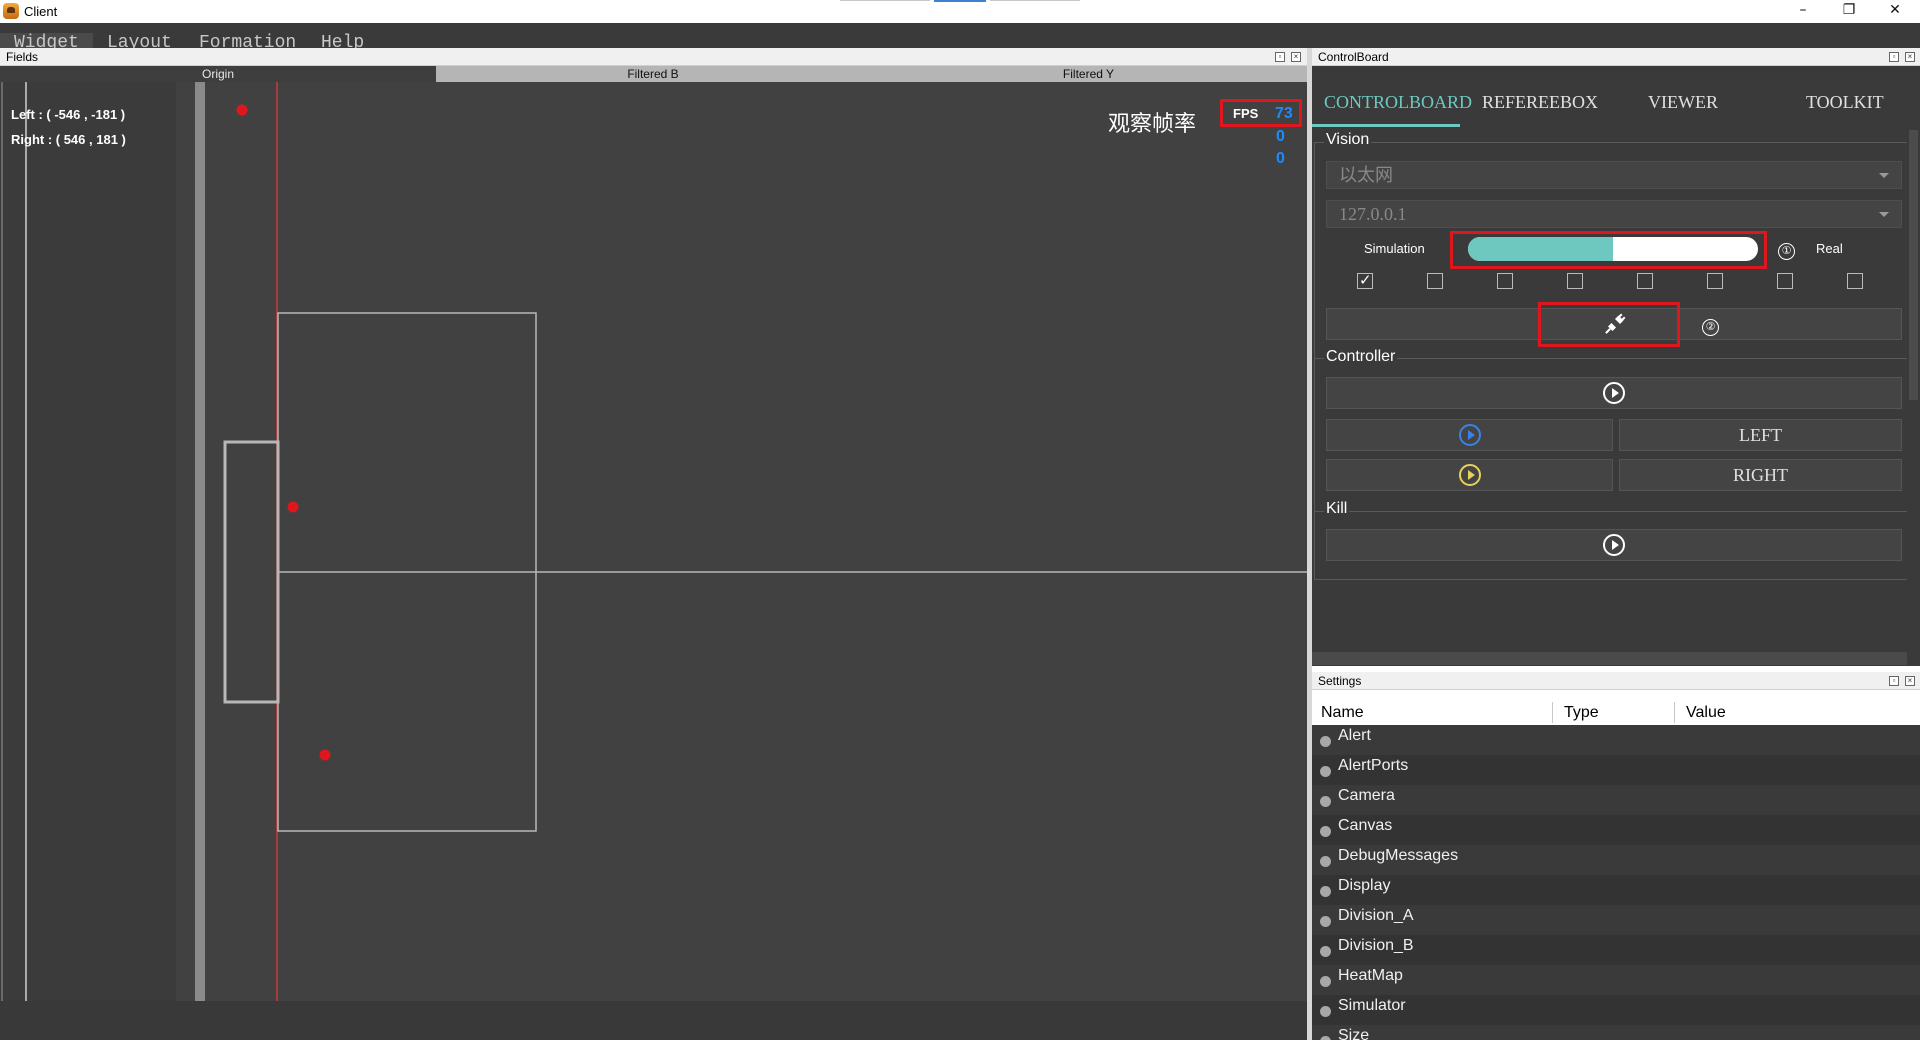  What do you see at coordinates (11, 11) in the screenshot?
I see `app-logo-icon` at bounding box center [11, 11].